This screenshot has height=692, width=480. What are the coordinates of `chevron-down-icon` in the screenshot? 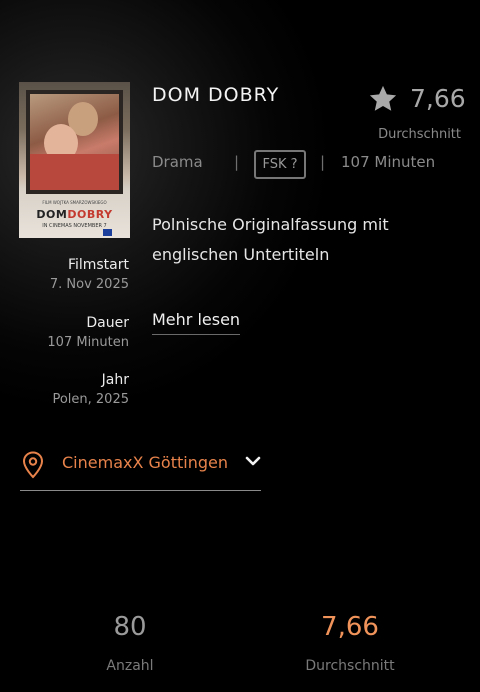 It's located at (253, 461).